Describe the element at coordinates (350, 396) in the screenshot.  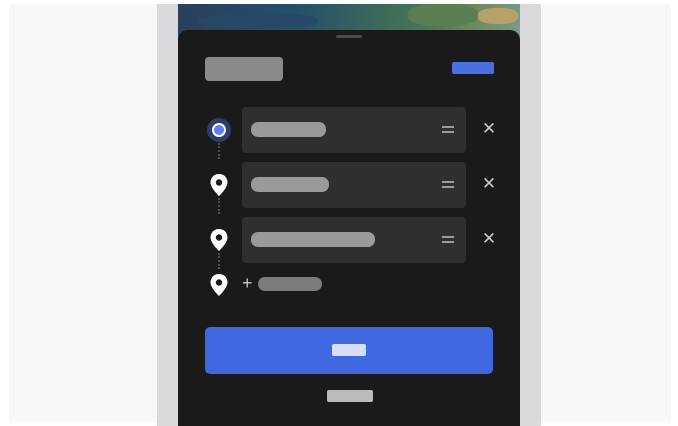
I see `secondary-action-link` at that location.